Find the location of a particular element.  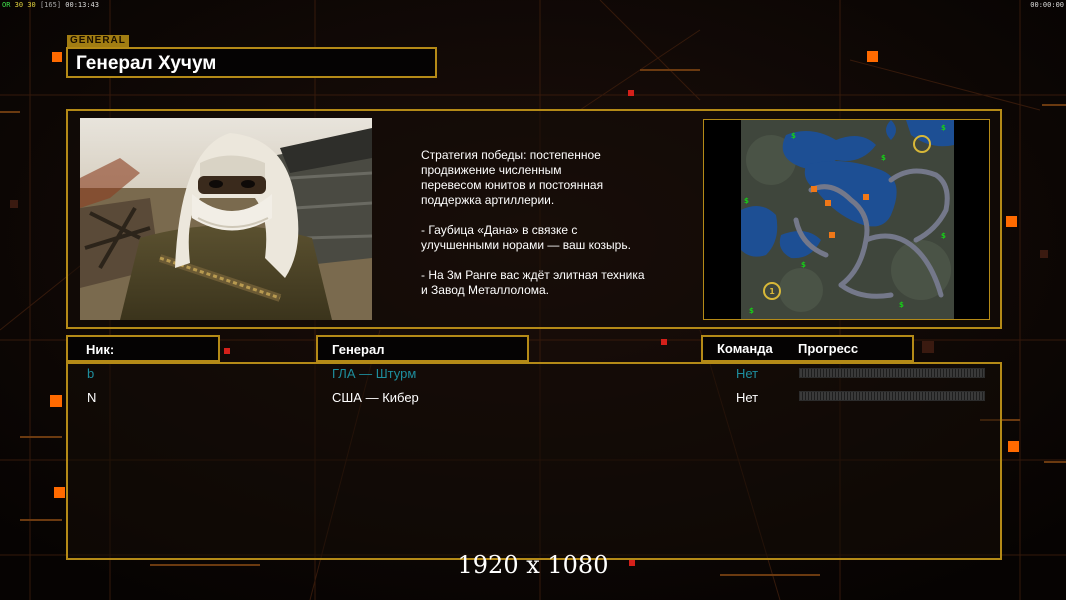

general-title: Генерал Хучум is located at coordinates (146, 63).